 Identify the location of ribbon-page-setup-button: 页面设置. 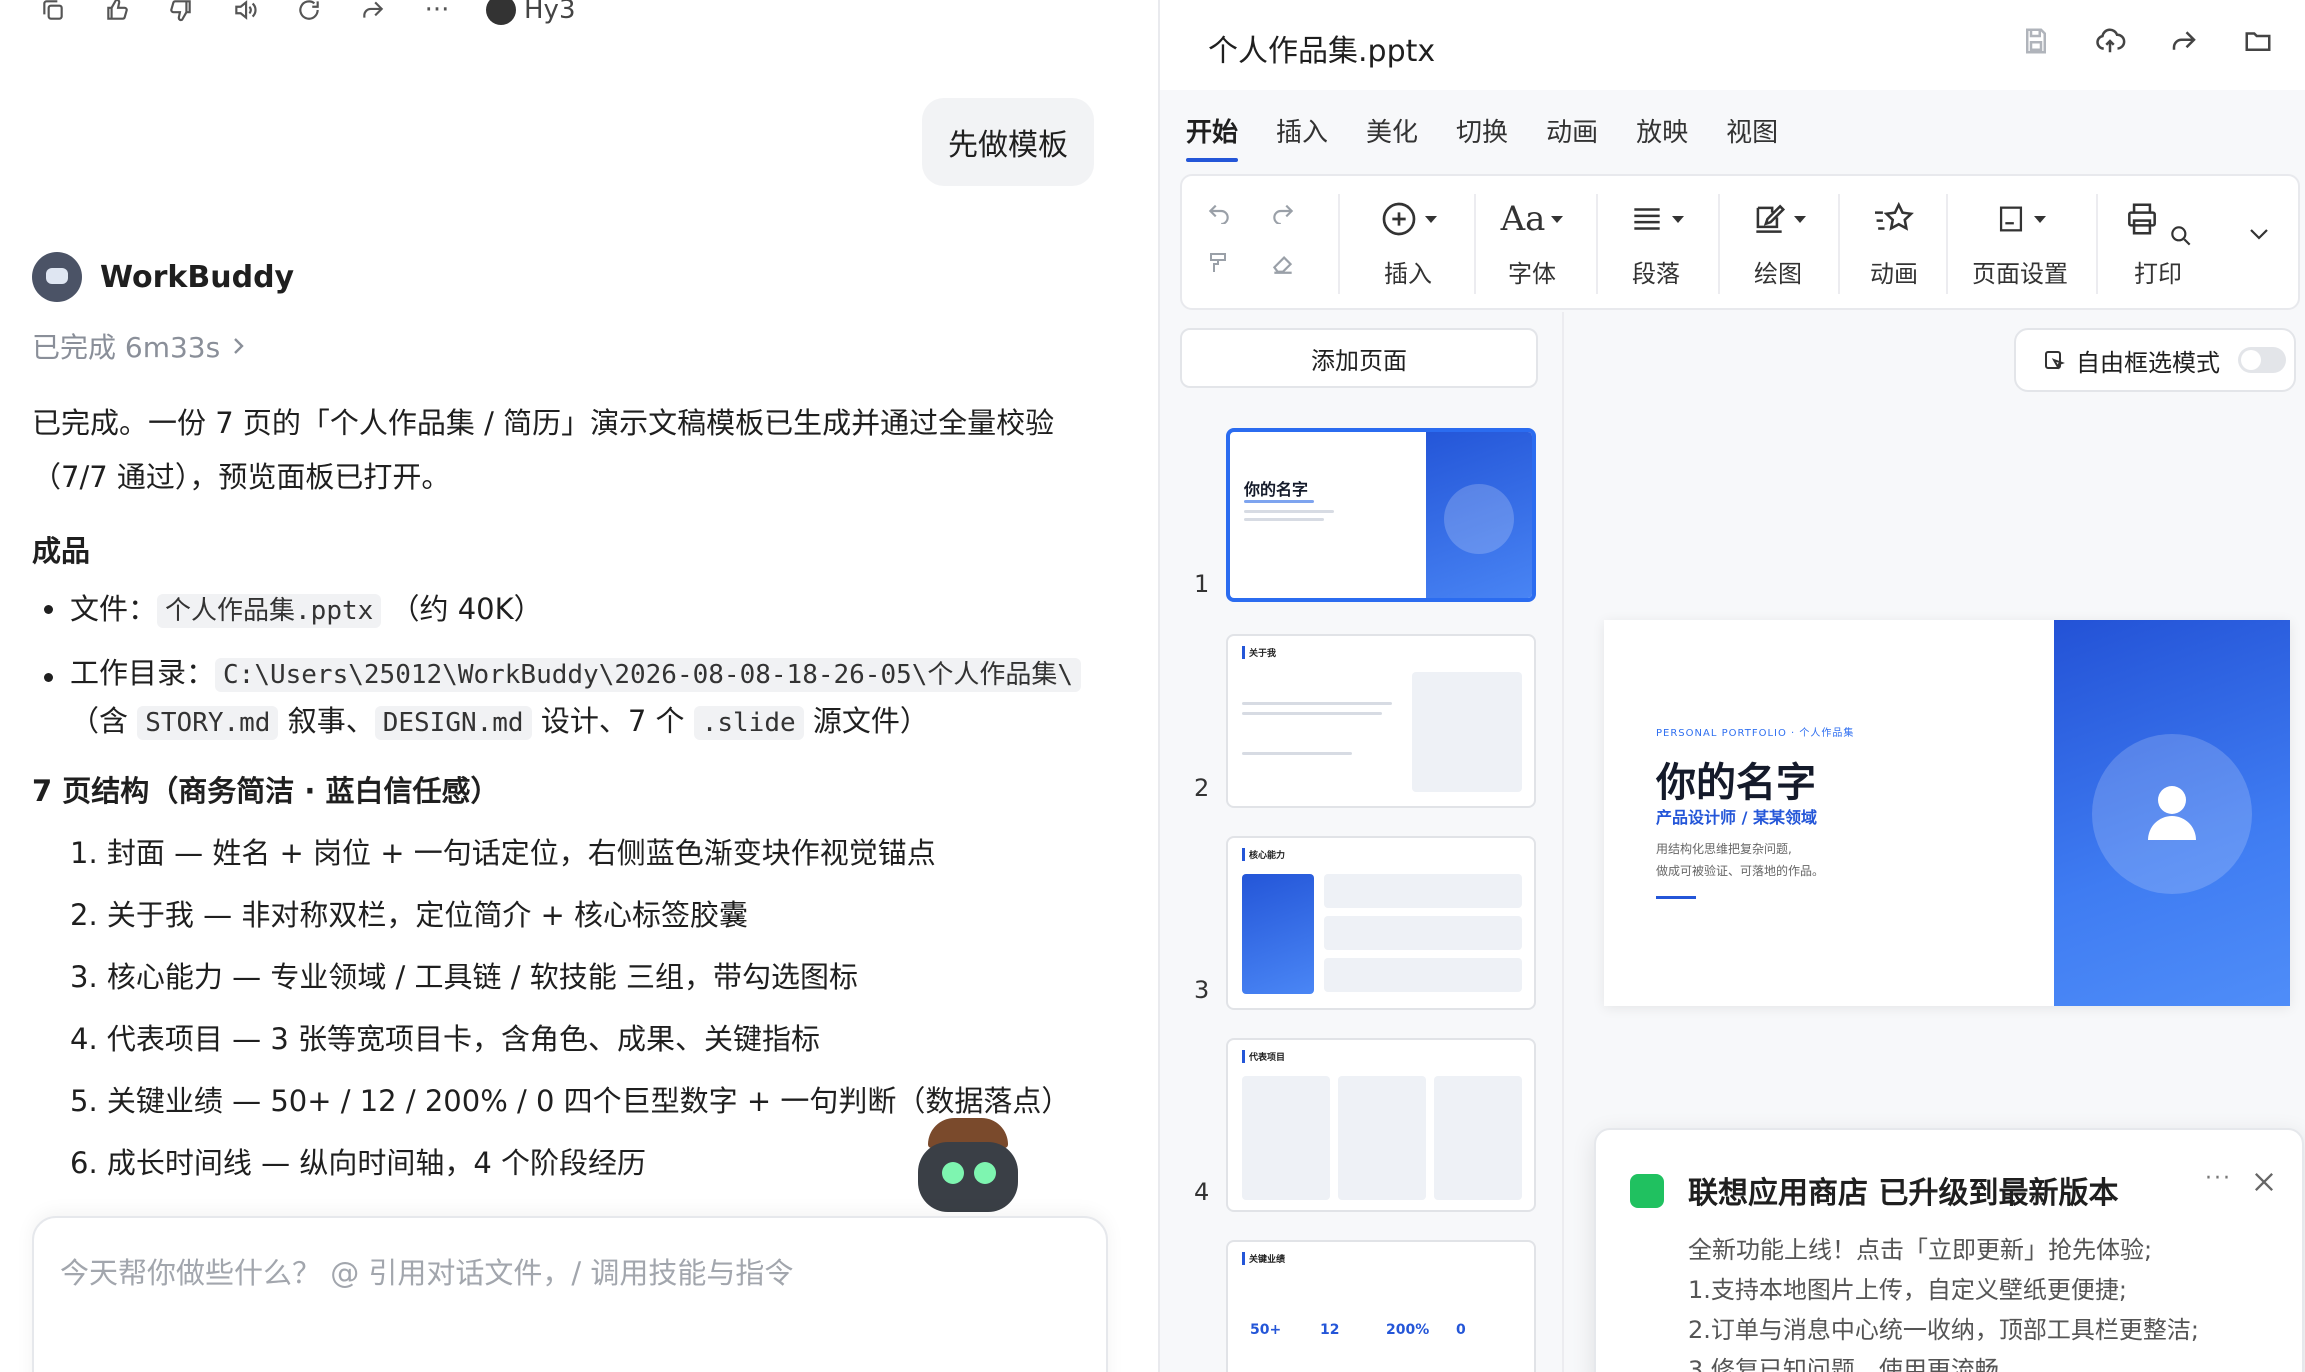
(2020, 246).